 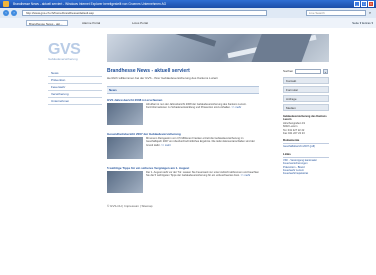 I want to click on favorite-link: Lotus Portal, so click(x=140, y=23).